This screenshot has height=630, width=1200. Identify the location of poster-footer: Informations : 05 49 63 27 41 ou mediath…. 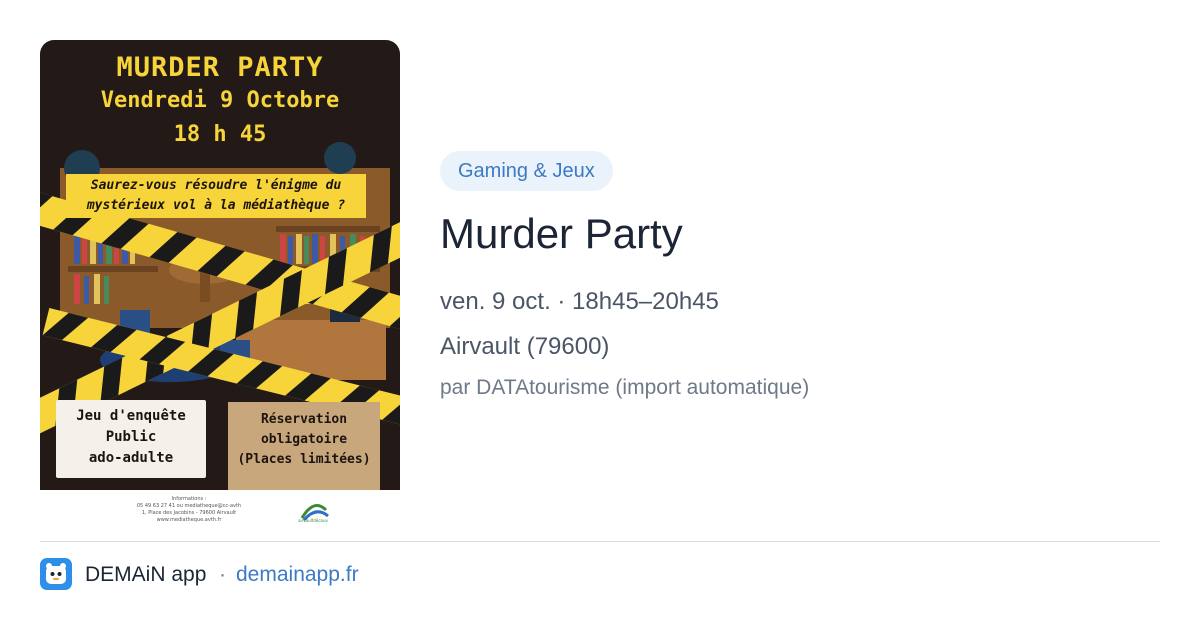
(220, 510).